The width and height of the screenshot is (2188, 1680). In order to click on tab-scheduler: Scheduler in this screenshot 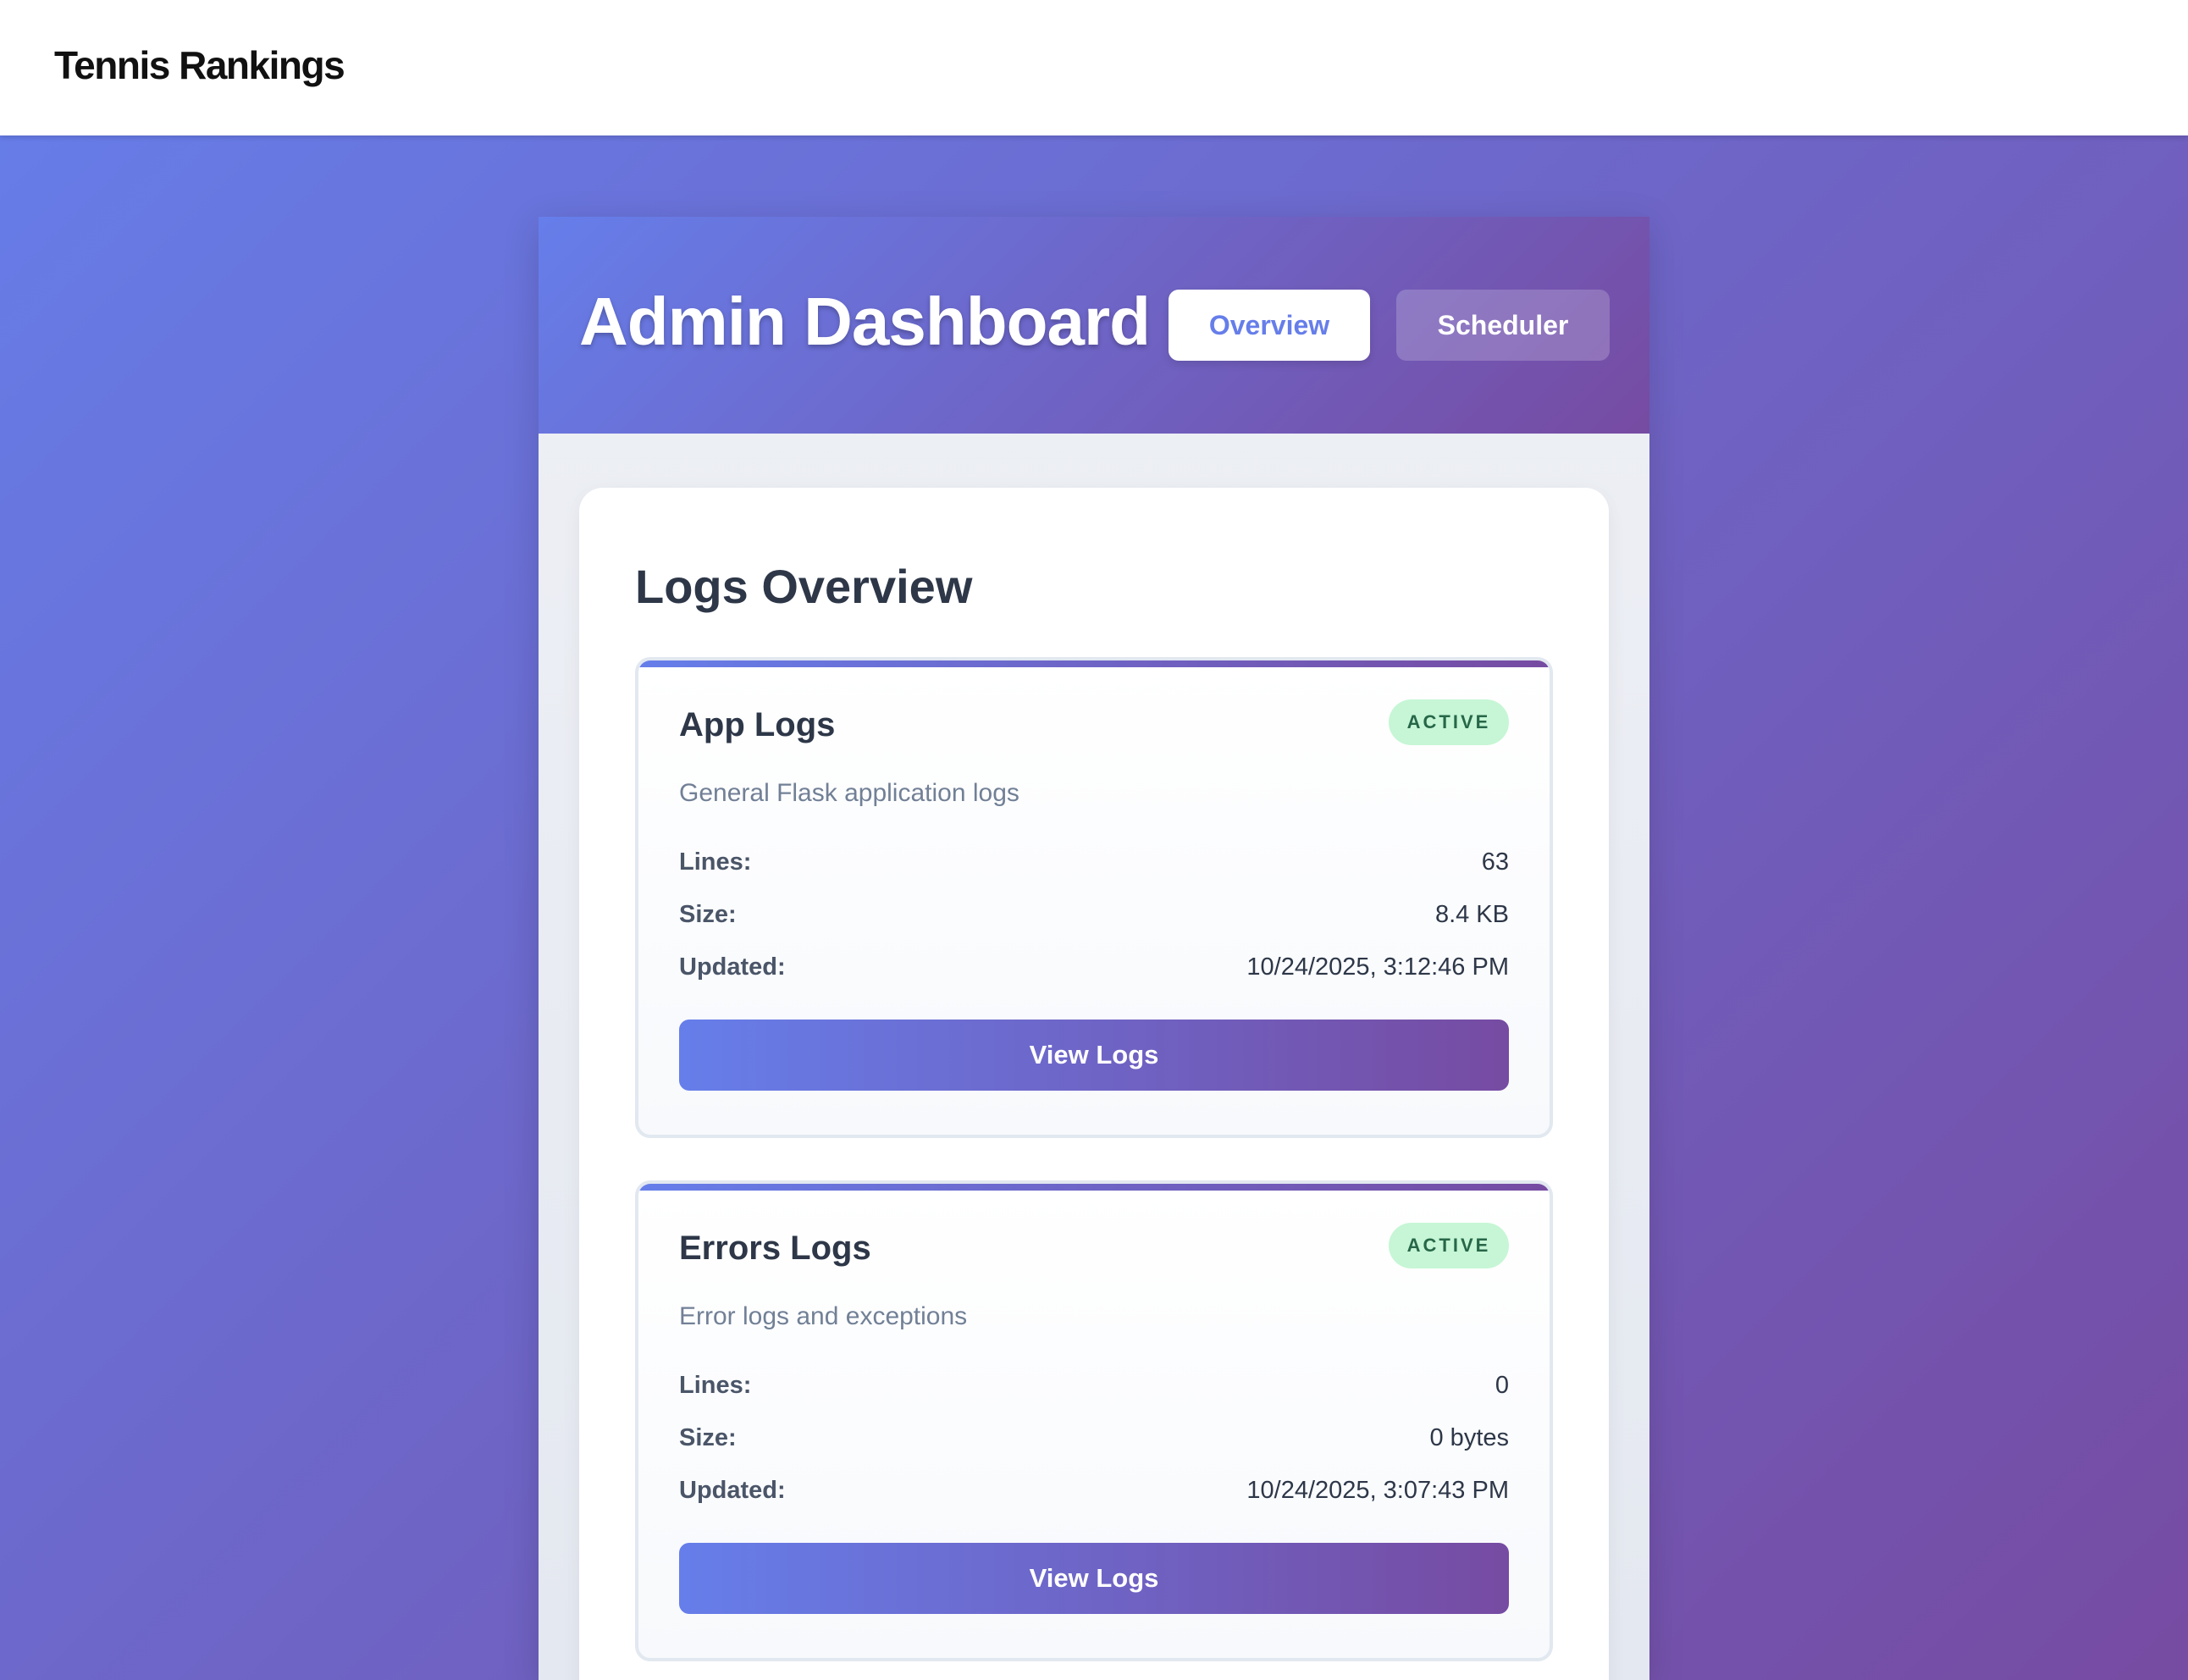, I will do `click(1503, 326)`.